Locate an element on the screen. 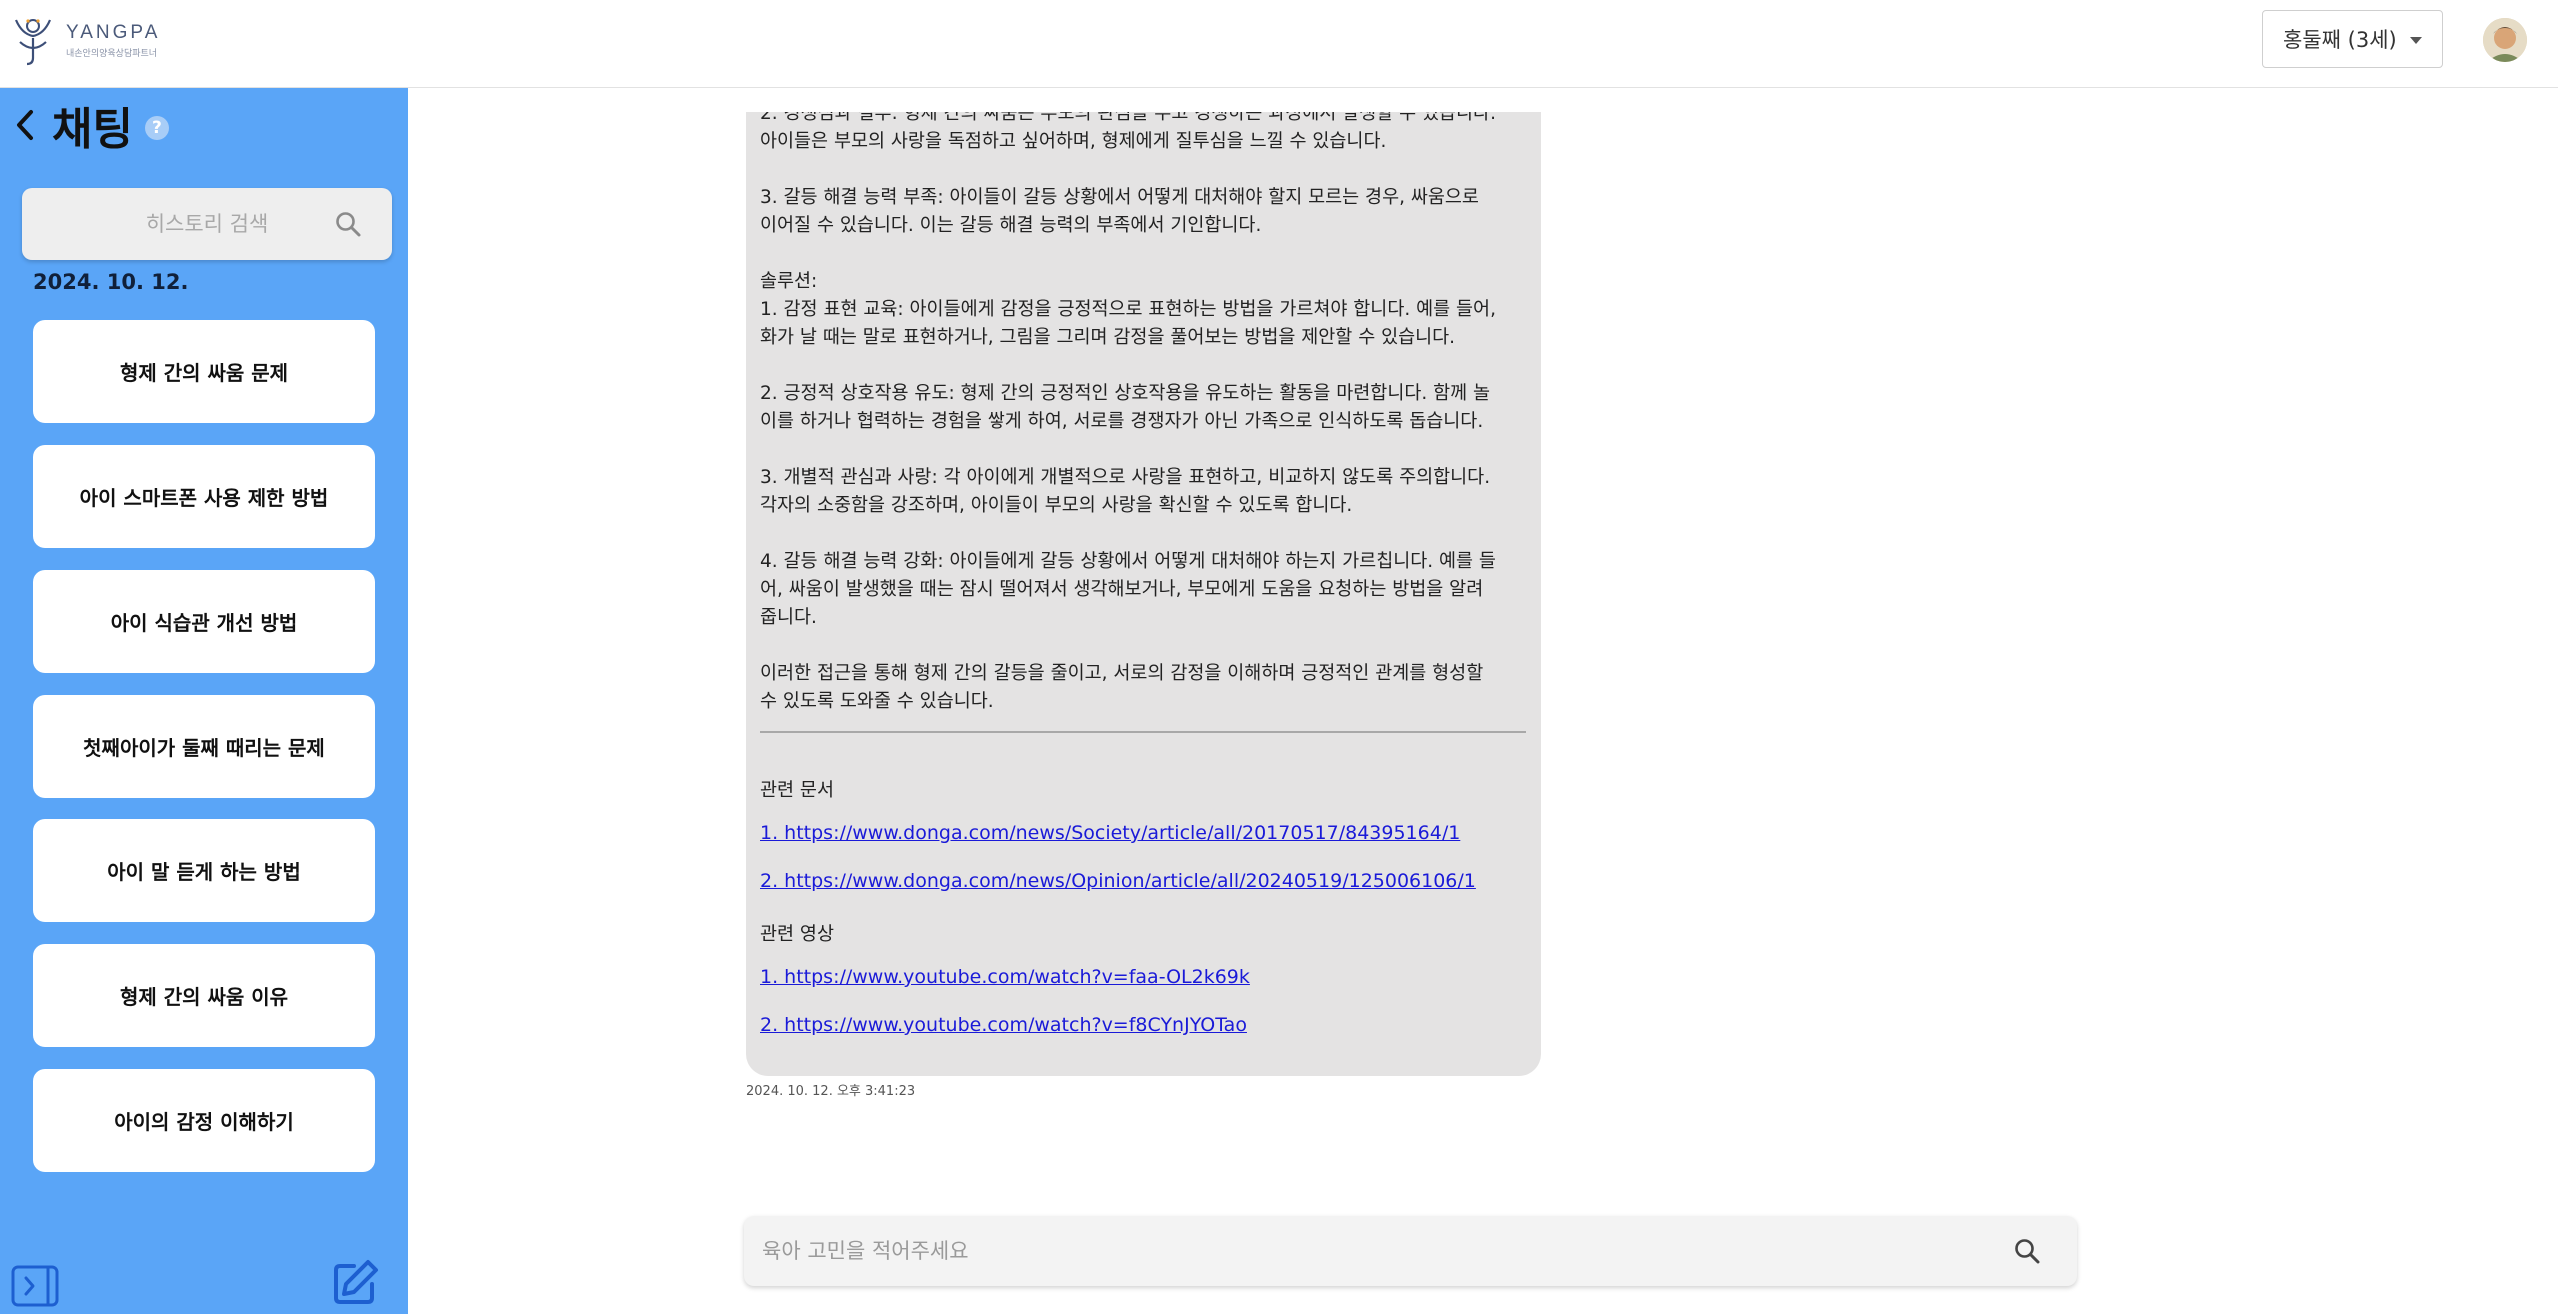 The width and height of the screenshot is (2558, 1314). history-search-box is located at coordinates (207, 224).